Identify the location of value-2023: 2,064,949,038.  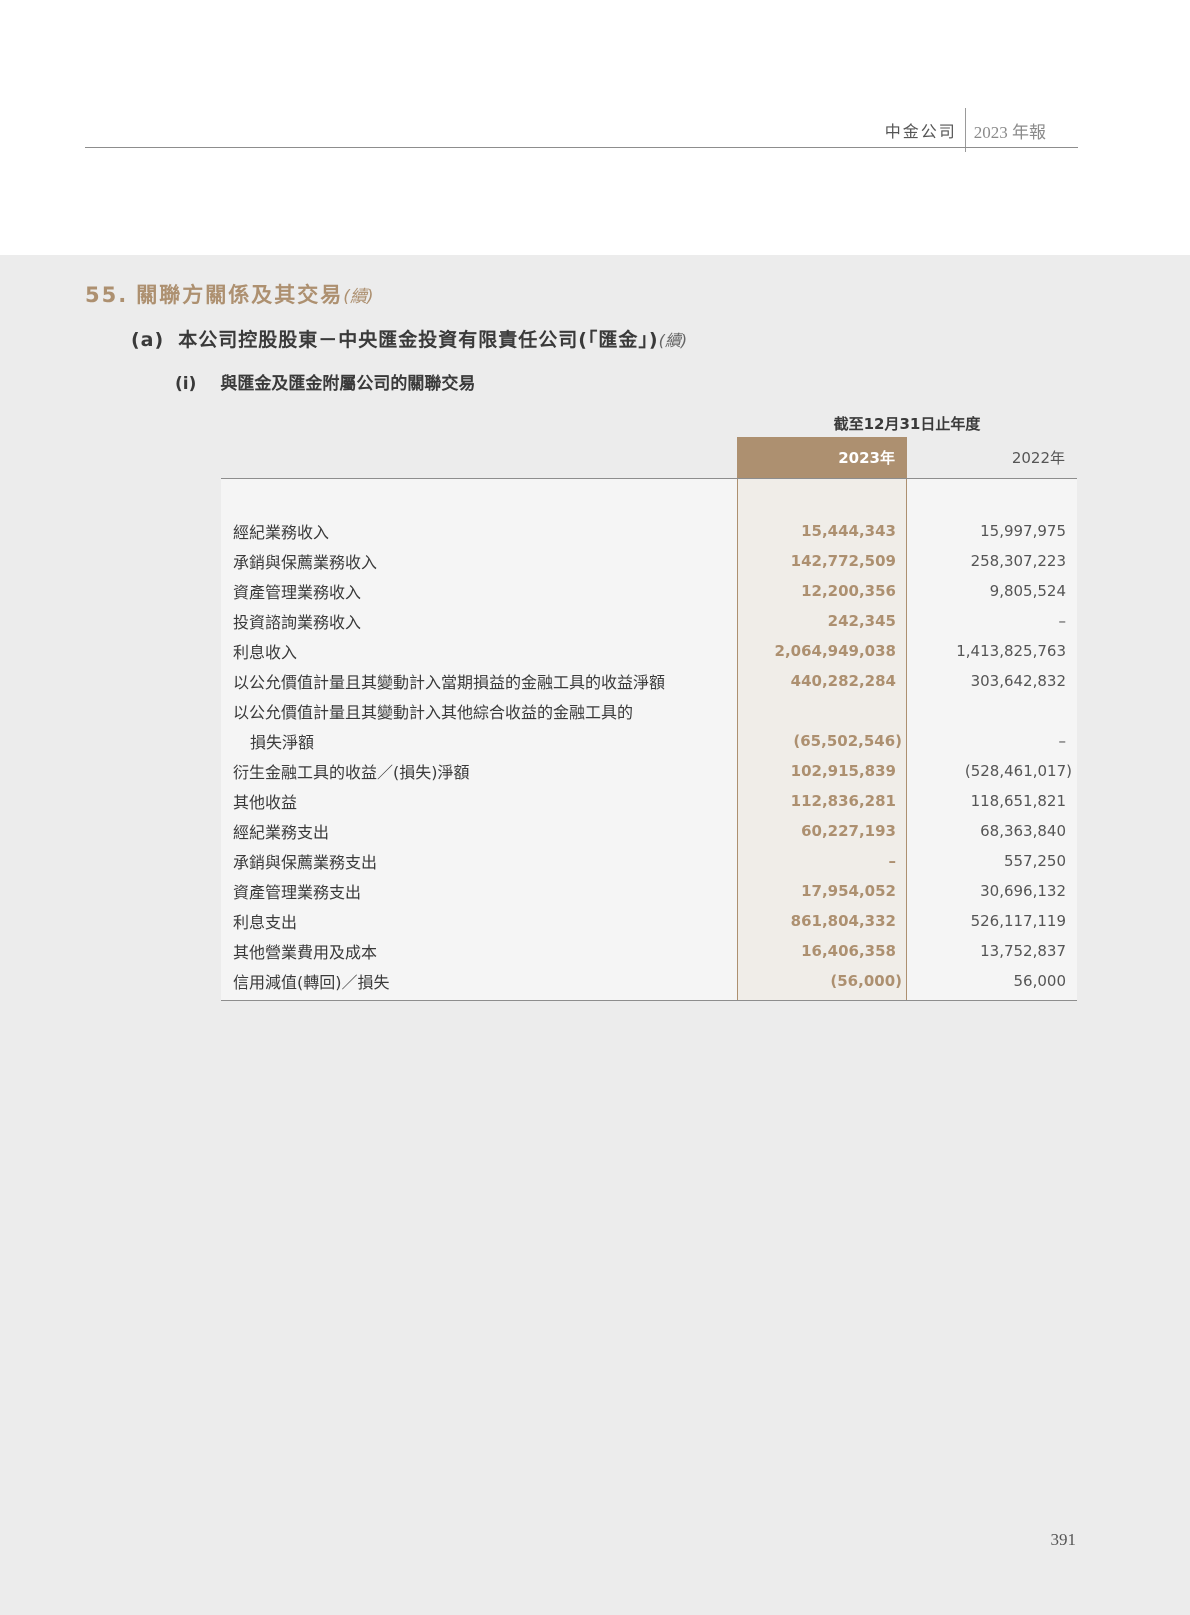
(835, 651).